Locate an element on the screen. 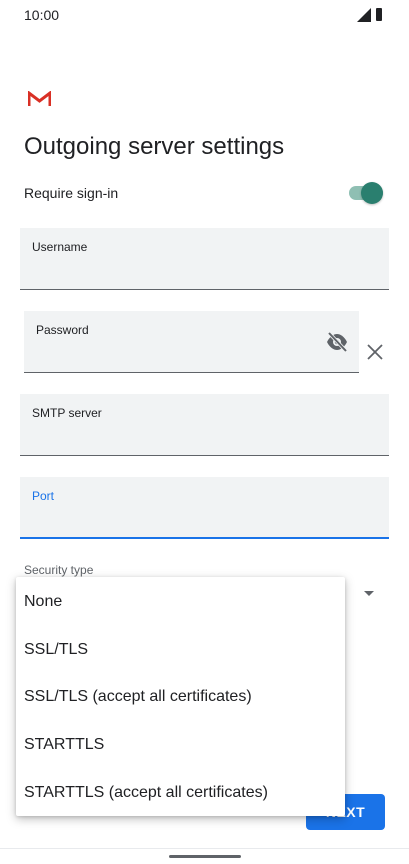  smtp-server-label: SMTP server is located at coordinates (67, 413).